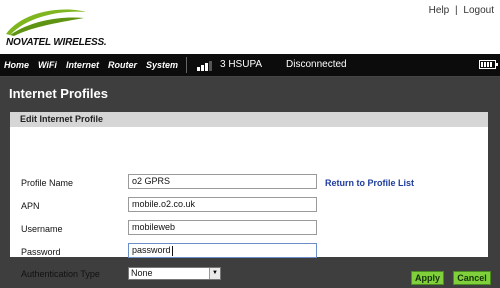  I want to click on top-links: Help | Logout, so click(461, 10).